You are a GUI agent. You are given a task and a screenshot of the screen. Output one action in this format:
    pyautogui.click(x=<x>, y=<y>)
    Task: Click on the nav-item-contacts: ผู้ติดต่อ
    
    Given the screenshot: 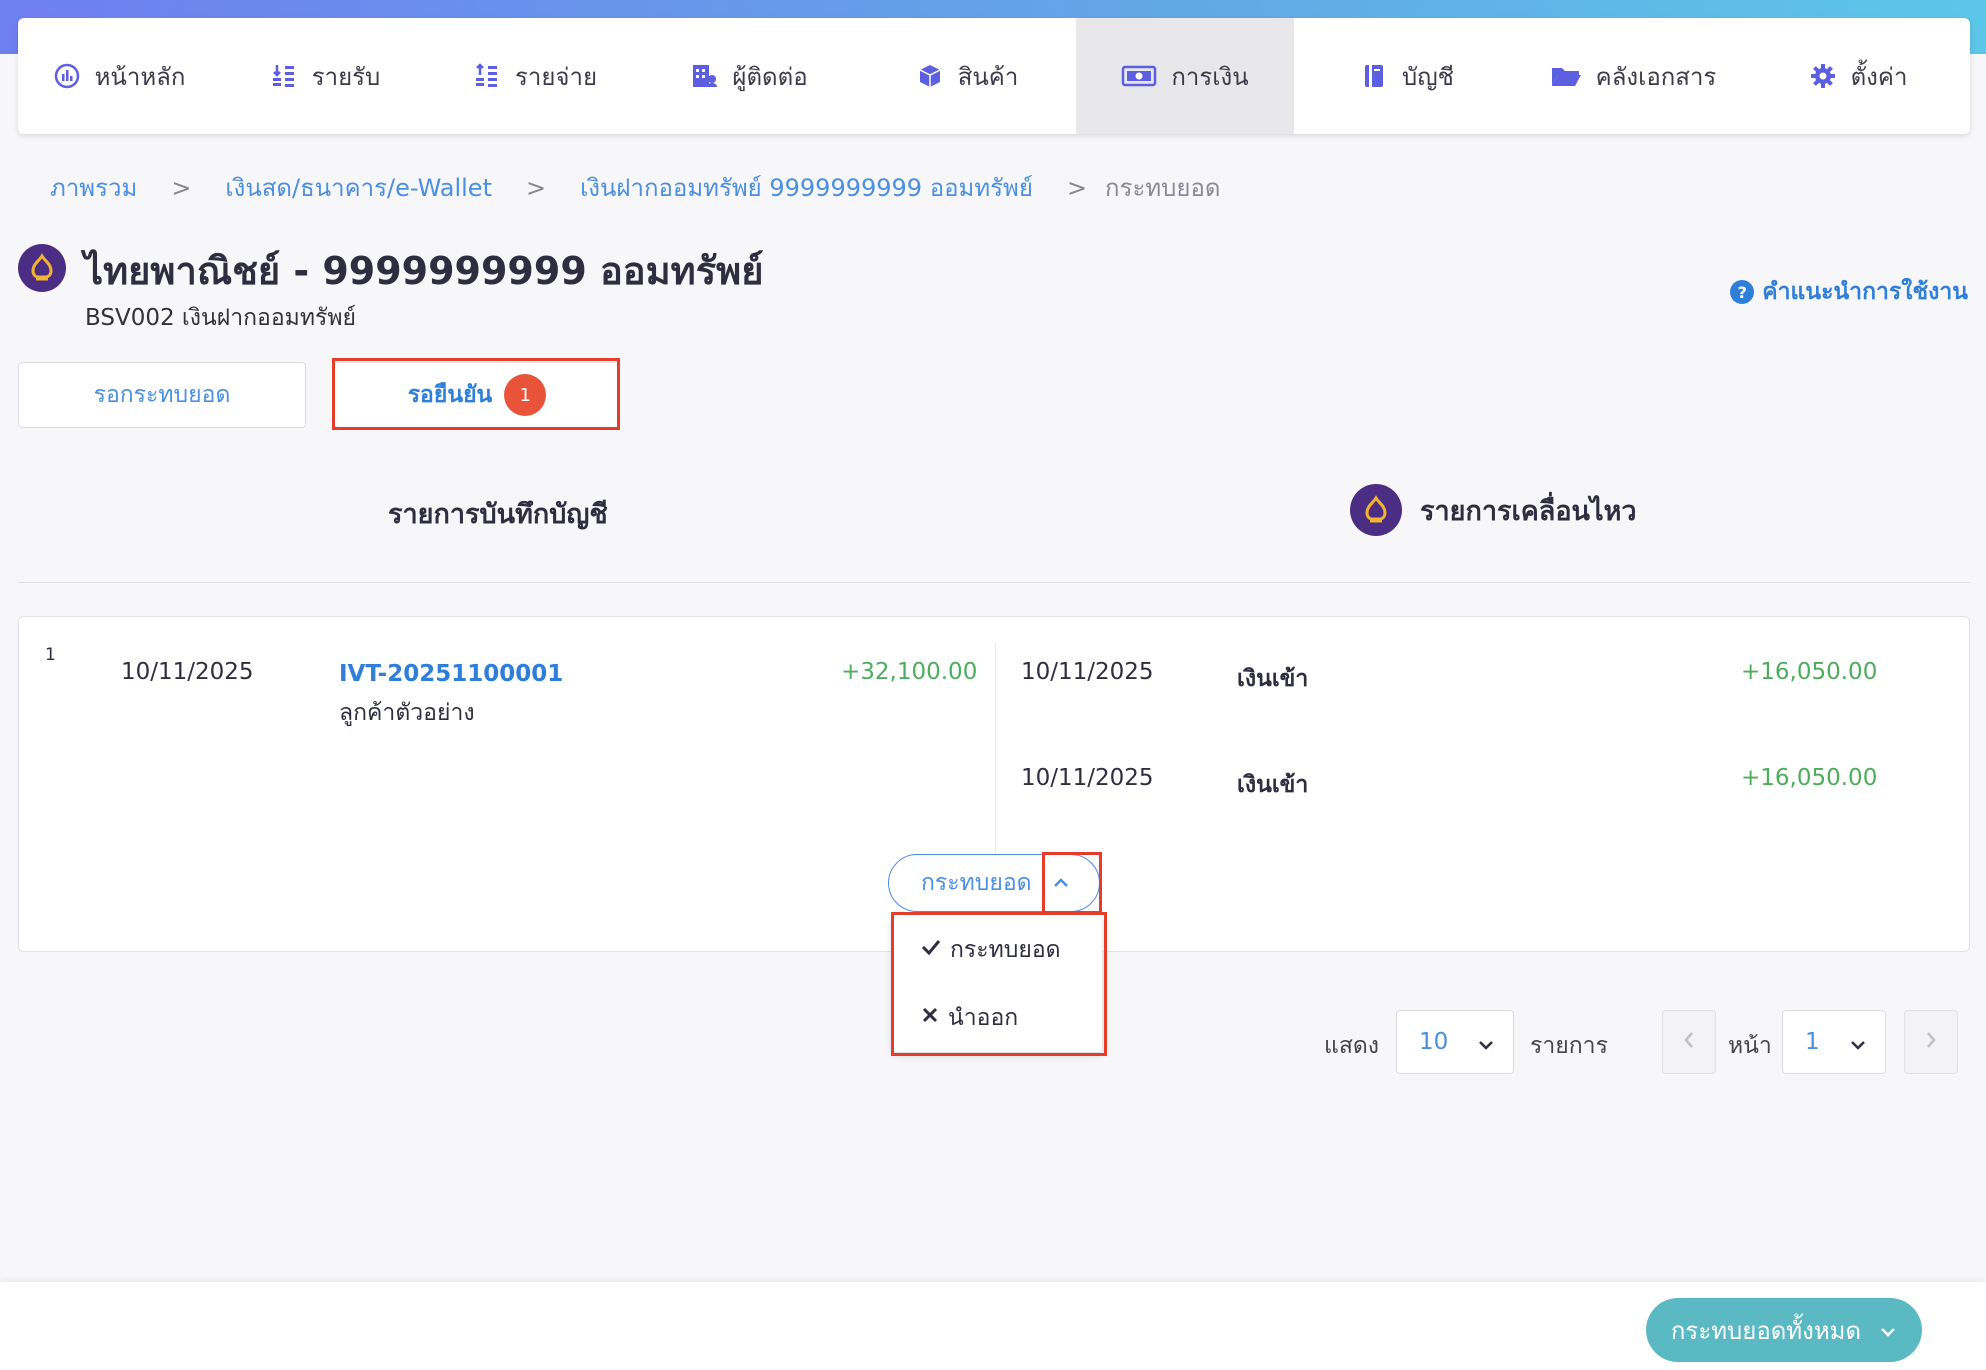 What is the action you would take?
    pyautogui.click(x=749, y=76)
    